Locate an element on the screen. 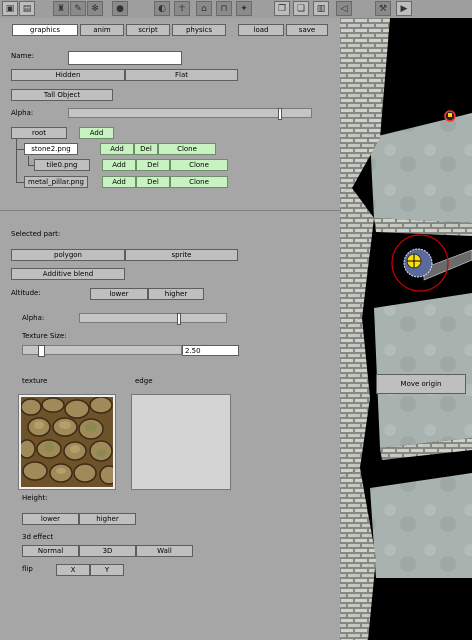 The image size is (472, 640). walk-icon: ⌂ is located at coordinates (204, 8).